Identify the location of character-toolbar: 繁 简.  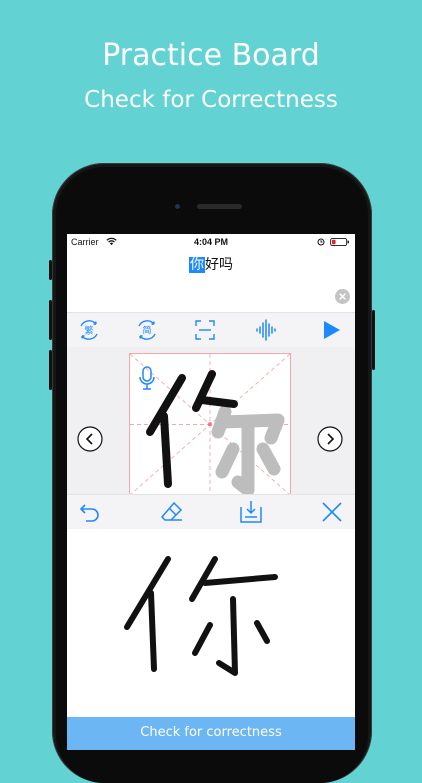
(211, 330).